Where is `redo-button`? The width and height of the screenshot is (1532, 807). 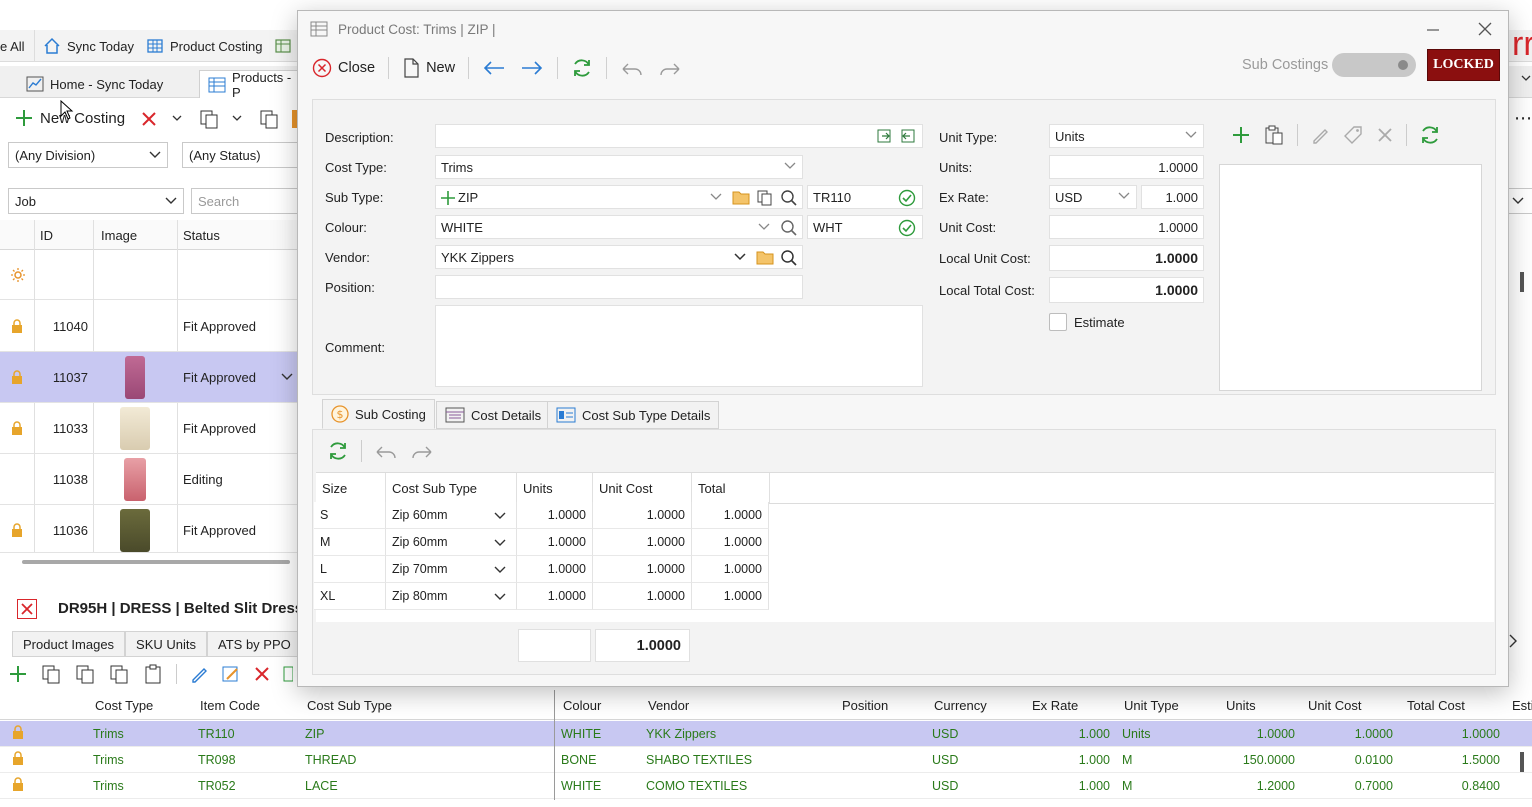
redo-button is located at coordinates (670, 68).